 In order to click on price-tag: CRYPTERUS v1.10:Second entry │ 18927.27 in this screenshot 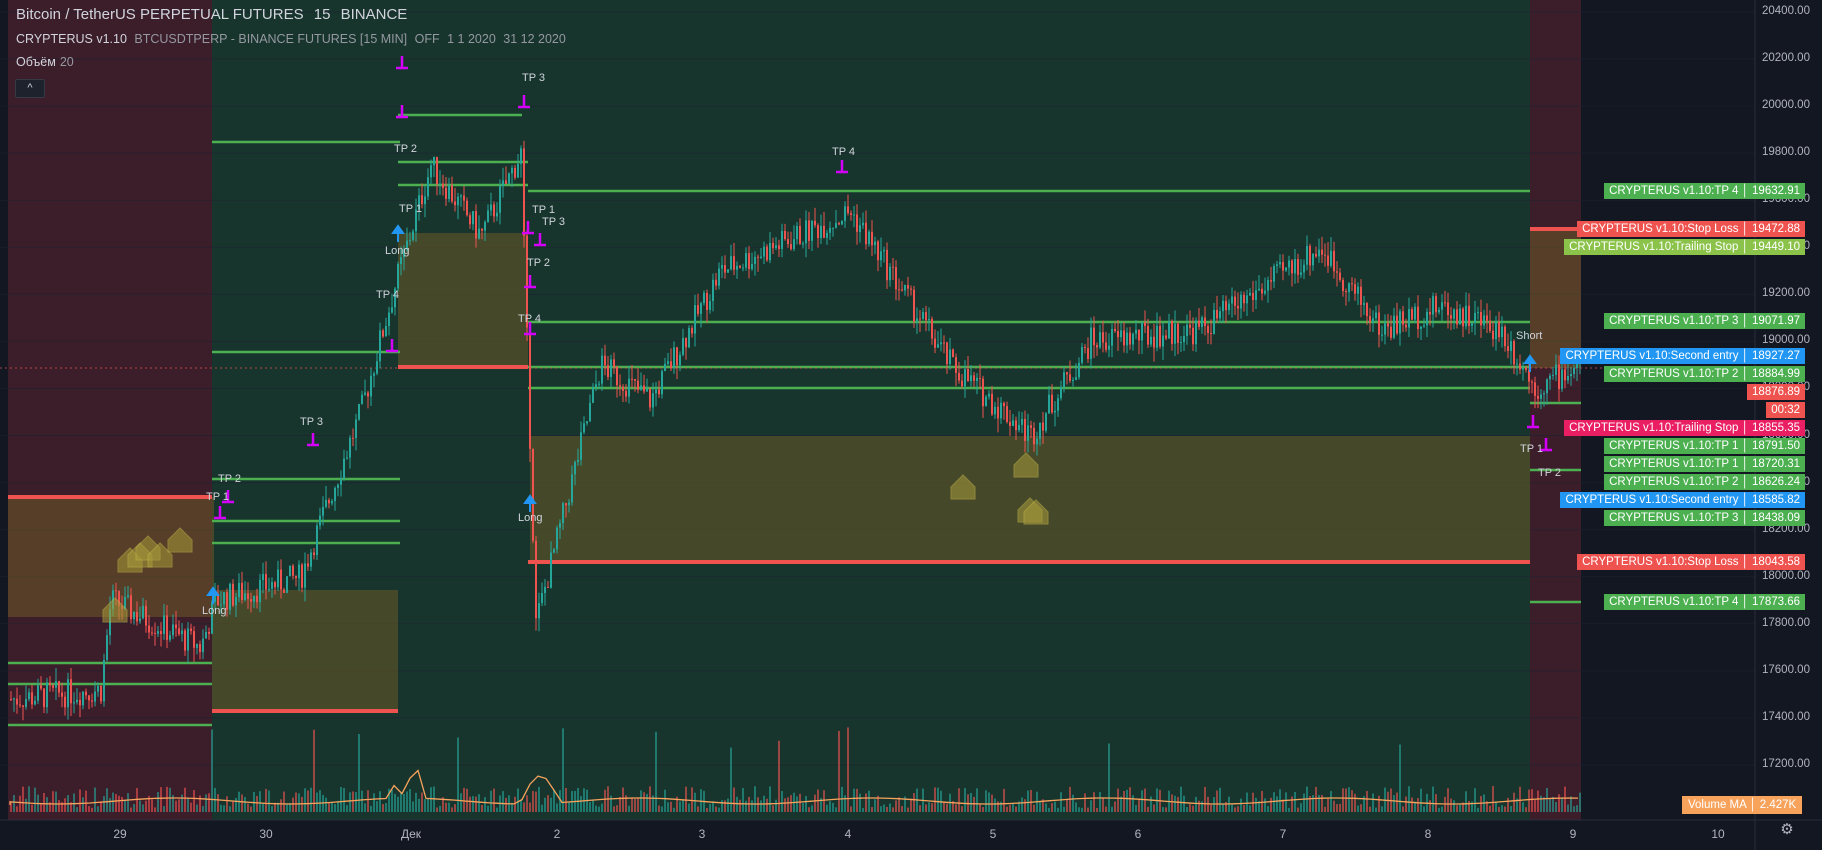, I will do `click(1682, 356)`.